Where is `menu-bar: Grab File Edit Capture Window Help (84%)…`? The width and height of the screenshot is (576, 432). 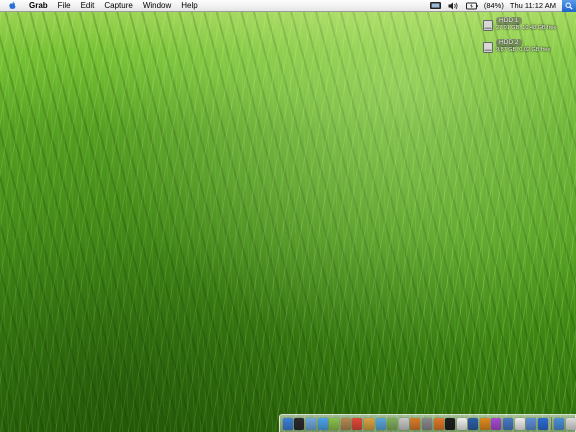
menu-bar: Grab File Edit Capture Window Help (84%)… is located at coordinates (288, 6).